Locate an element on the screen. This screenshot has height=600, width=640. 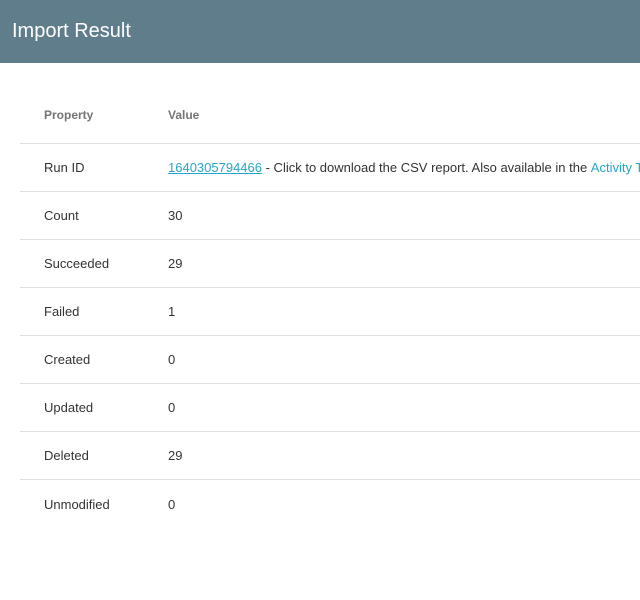
table-row: Unmodified 0 is located at coordinates (330, 504).